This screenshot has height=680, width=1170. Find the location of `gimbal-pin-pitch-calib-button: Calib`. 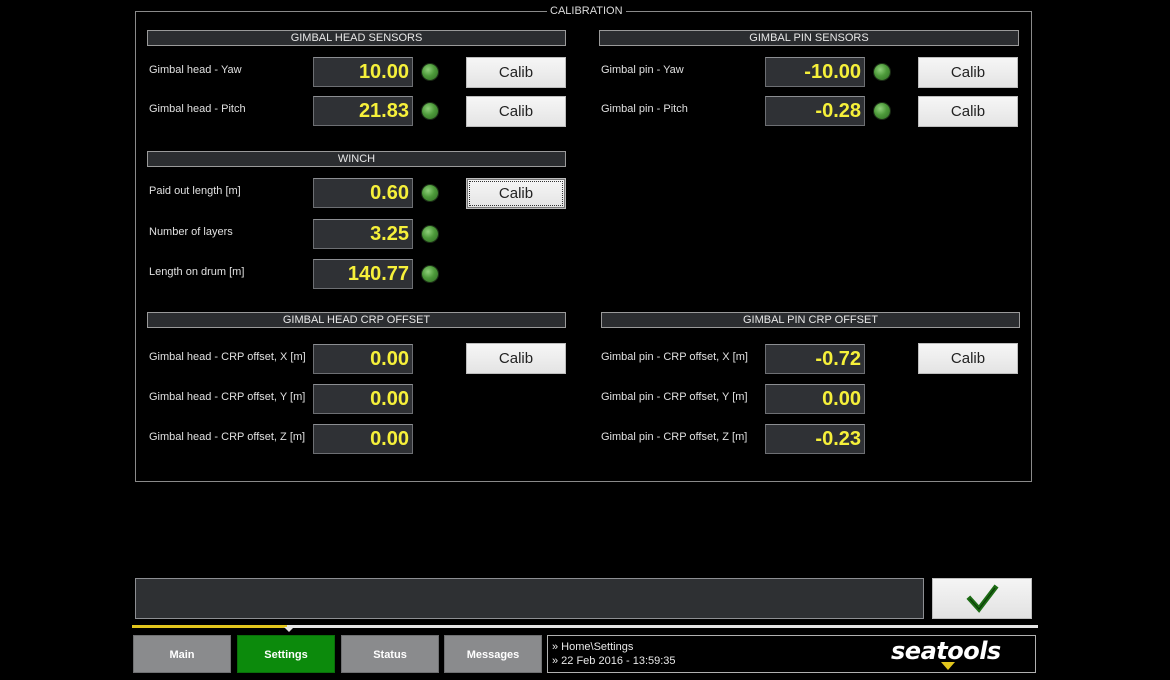

gimbal-pin-pitch-calib-button: Calib is located at coordinates (968, 111).